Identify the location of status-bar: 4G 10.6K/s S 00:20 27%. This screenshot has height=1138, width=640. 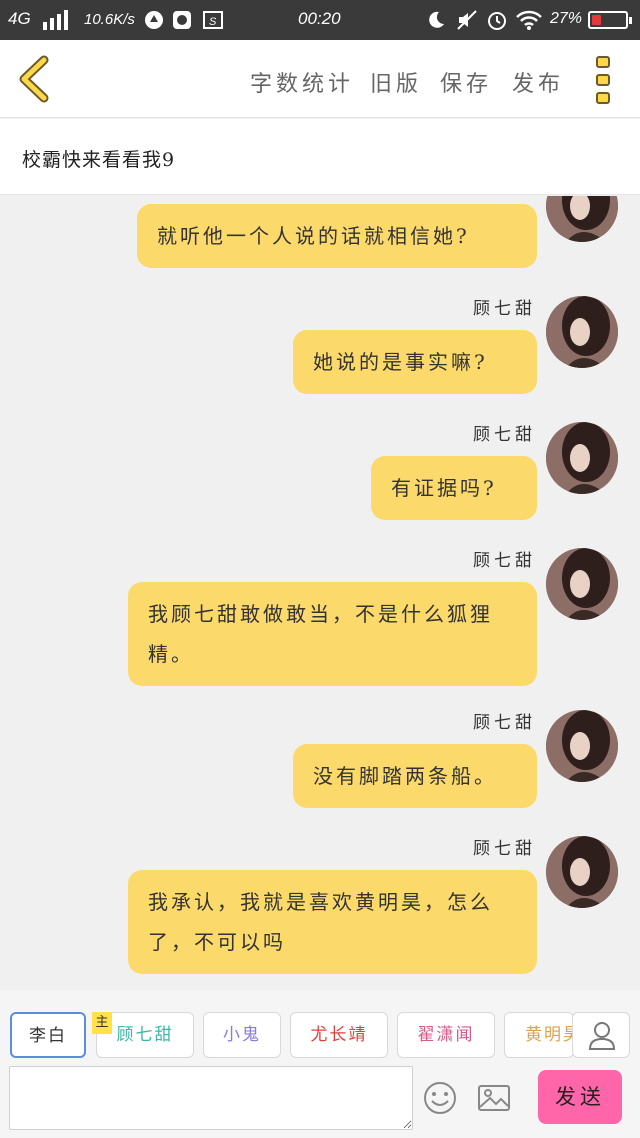
(320, 20).